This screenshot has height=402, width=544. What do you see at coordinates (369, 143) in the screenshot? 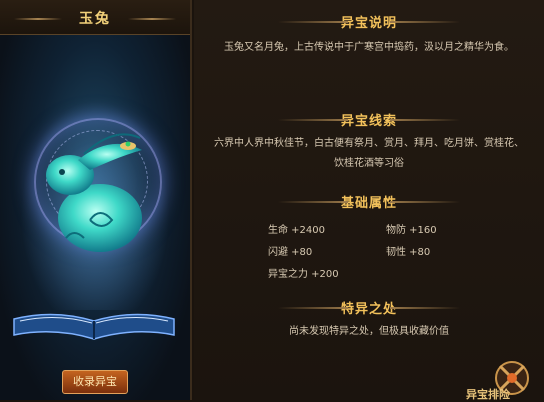
I see `clue-text-line1: 六界中人界中秋佳节，白古便有祭月、赏月、拜月、吃月饼、赏桂花、` at bounding box center [369, 143].